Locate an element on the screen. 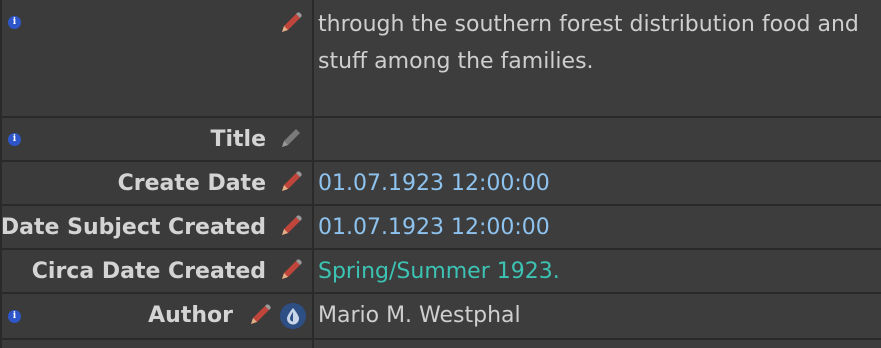  date-subject-created-value: 01.07.1923 12:00:00 is located at coordinates (434, 227).